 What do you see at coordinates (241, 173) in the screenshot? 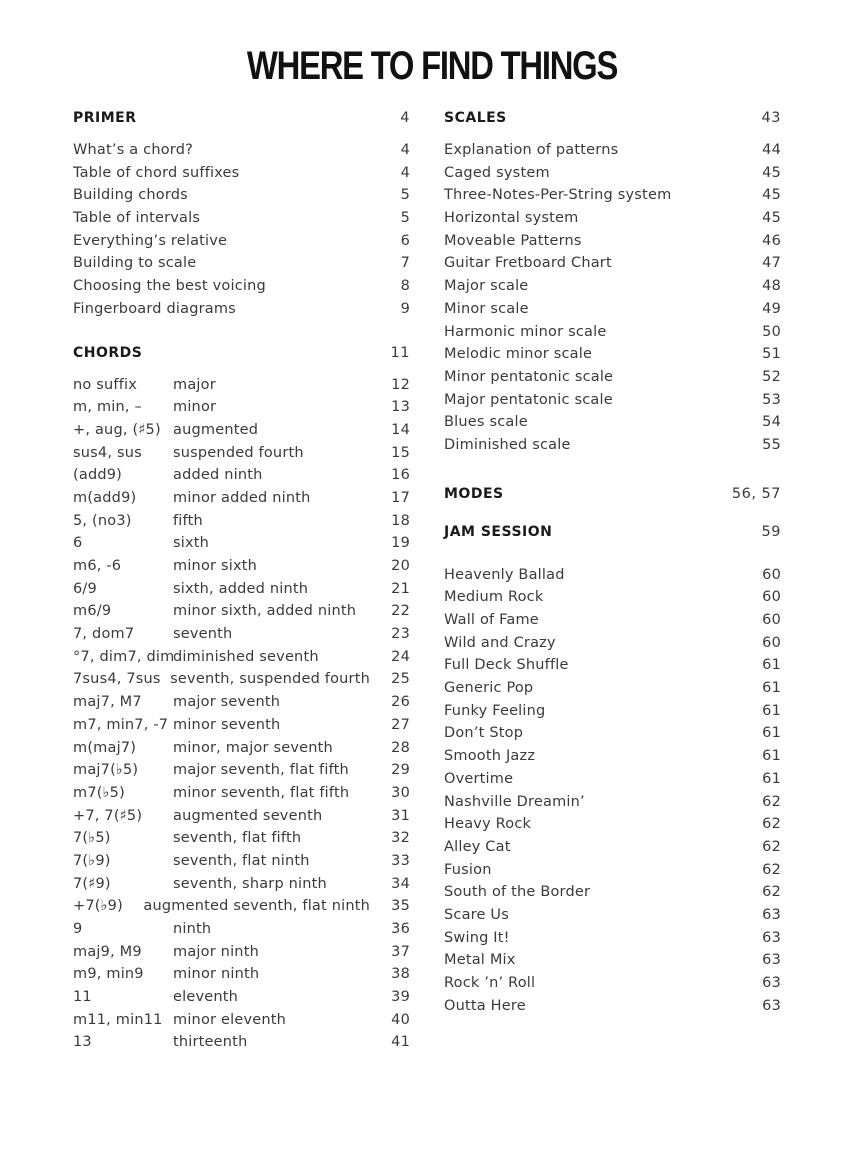
I see `toc-entry: Table of chord suffixes 4` at bounding box center [241, 173].